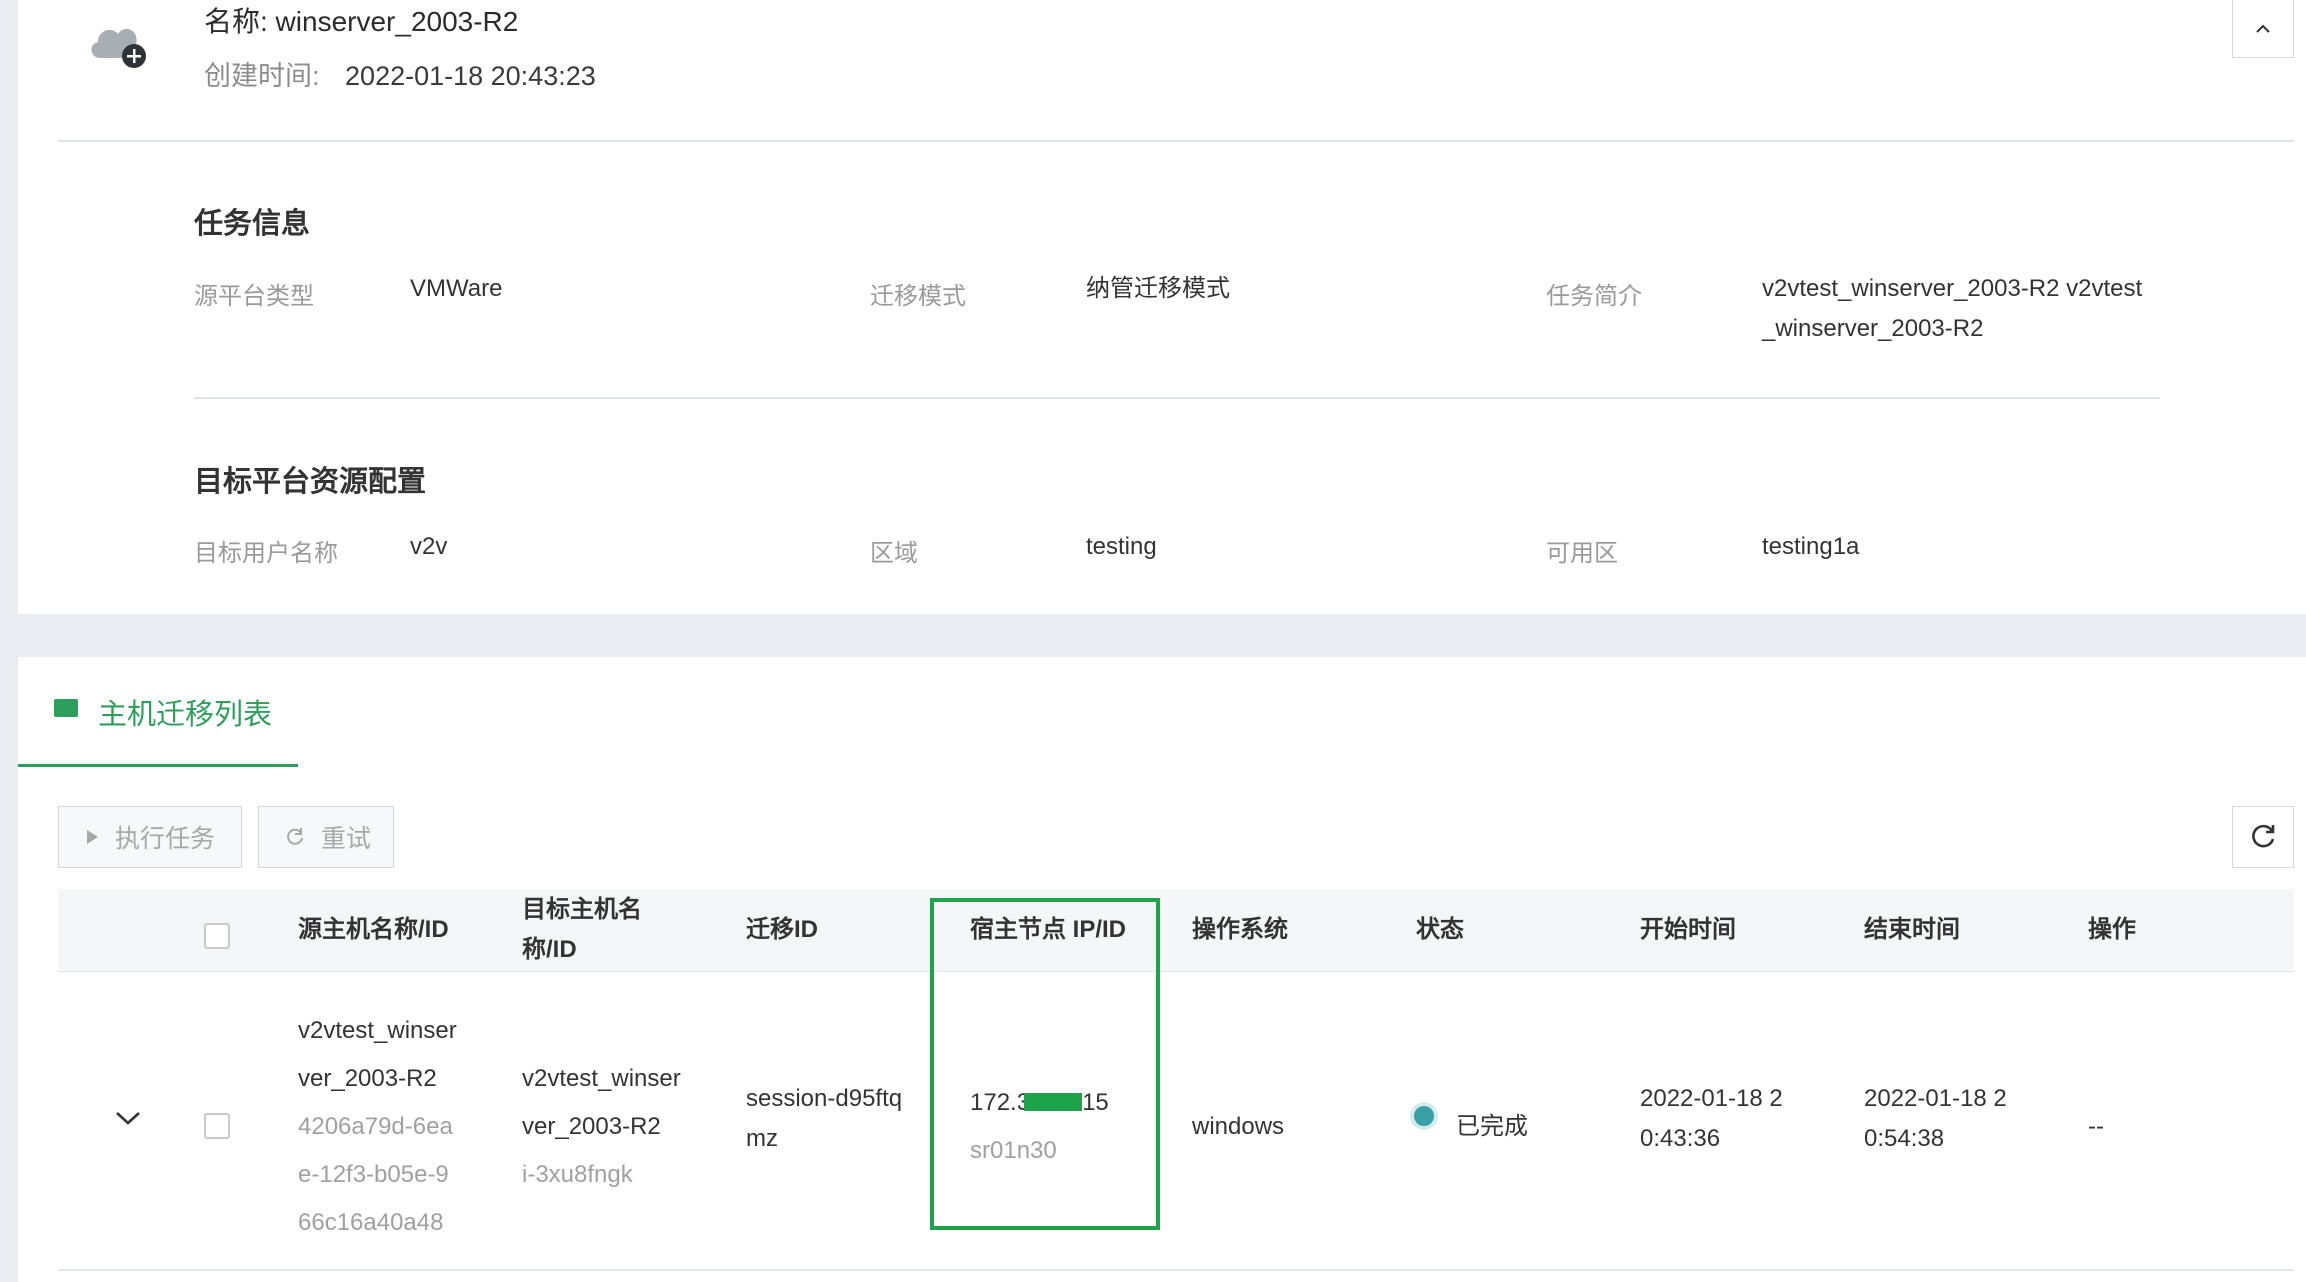 The image size is (2306, 1282). I want to click on task-info-title: 任务信息, so click(252, 224).